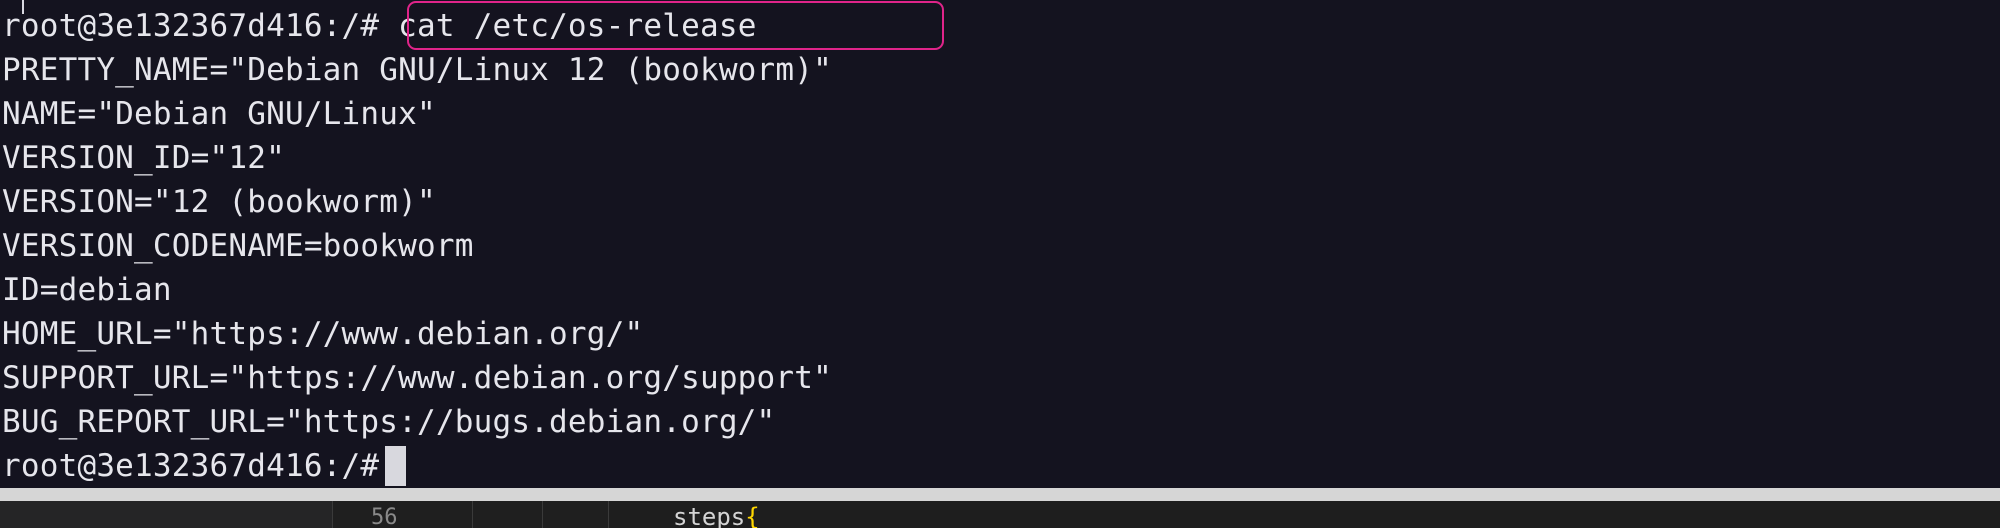 This screenshot has width=2000, height=528. What do you see at coordinates (402, 514) in the screenshot?
I see `editor-gutter: 56` at bounding box center [402, 514].